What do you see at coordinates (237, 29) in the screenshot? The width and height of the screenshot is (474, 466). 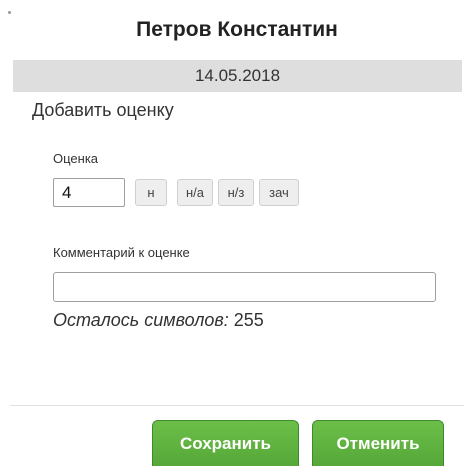 I see `student-name-title: Петров Константин` at bounding box center [237, 29].